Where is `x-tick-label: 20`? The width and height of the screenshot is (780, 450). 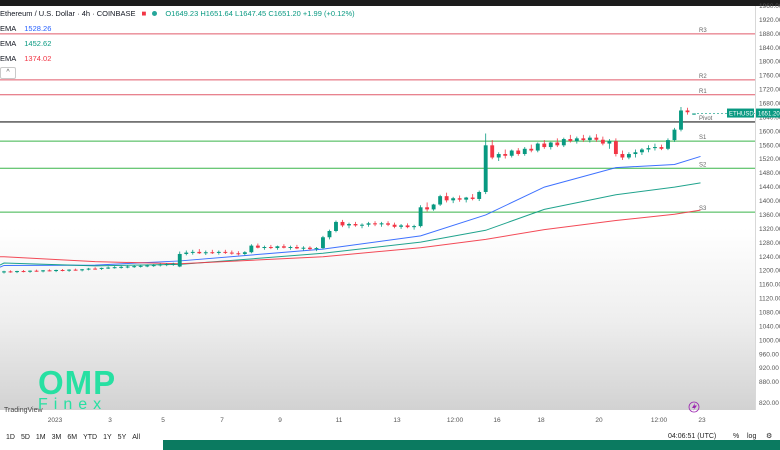
x-tick-label: 20 is located at coordinates (599, 420).